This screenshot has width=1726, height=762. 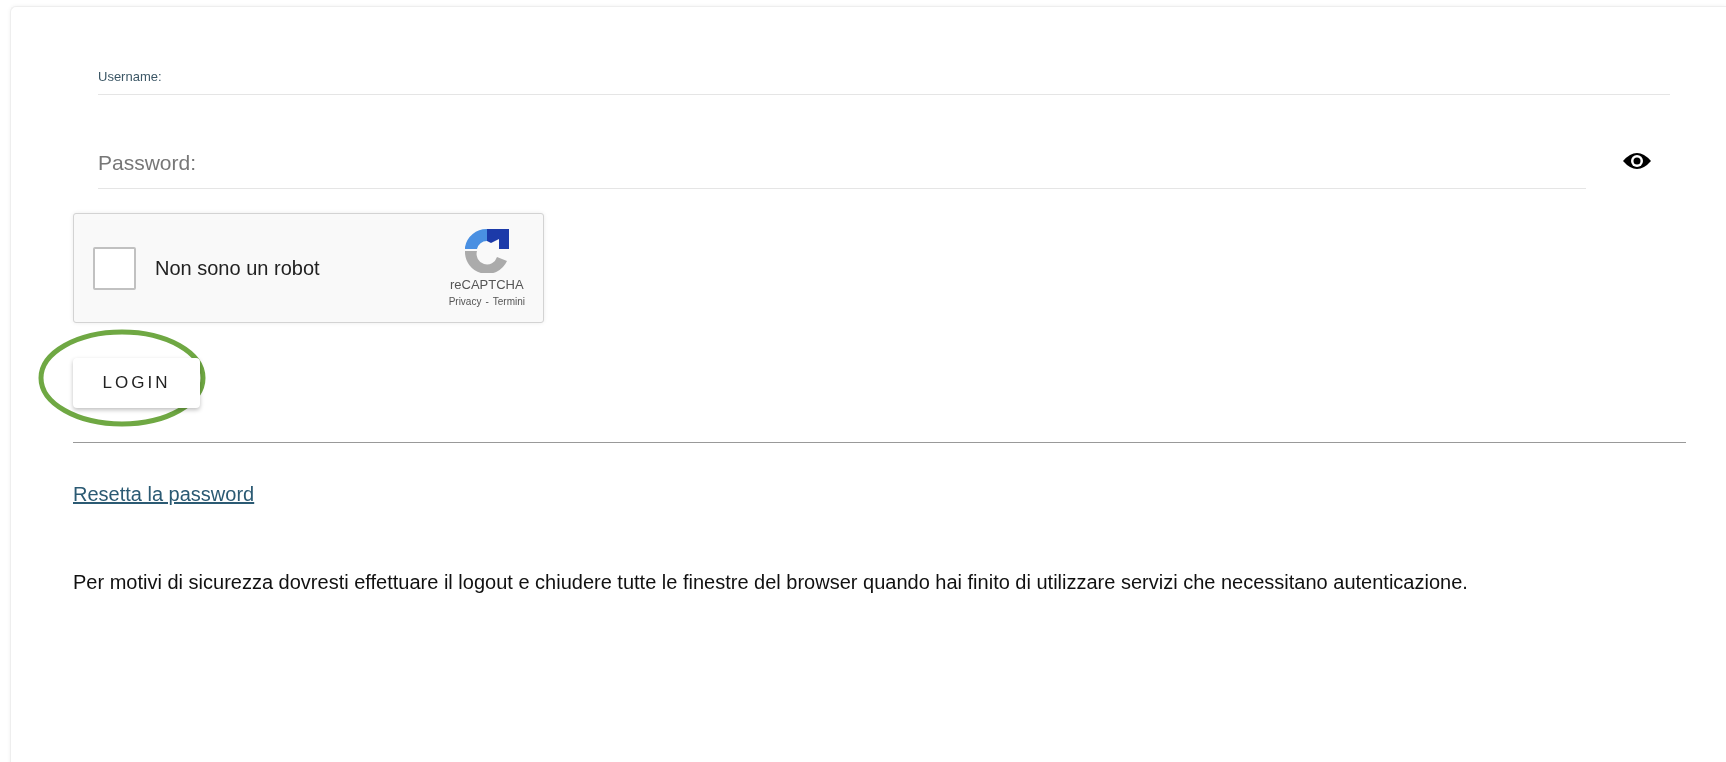 What do you see at coordinates (164, 494) in the screenshot?
I see `reset-password-link: Resetta la password` at bounding box center [164, 494].